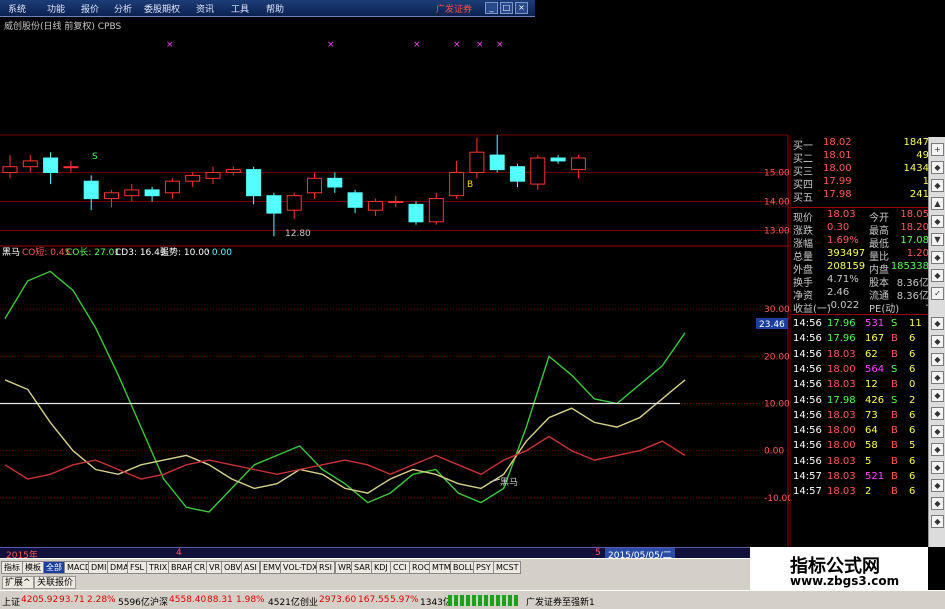  I want to click on tab-psy: PSY, so click(483, 567).